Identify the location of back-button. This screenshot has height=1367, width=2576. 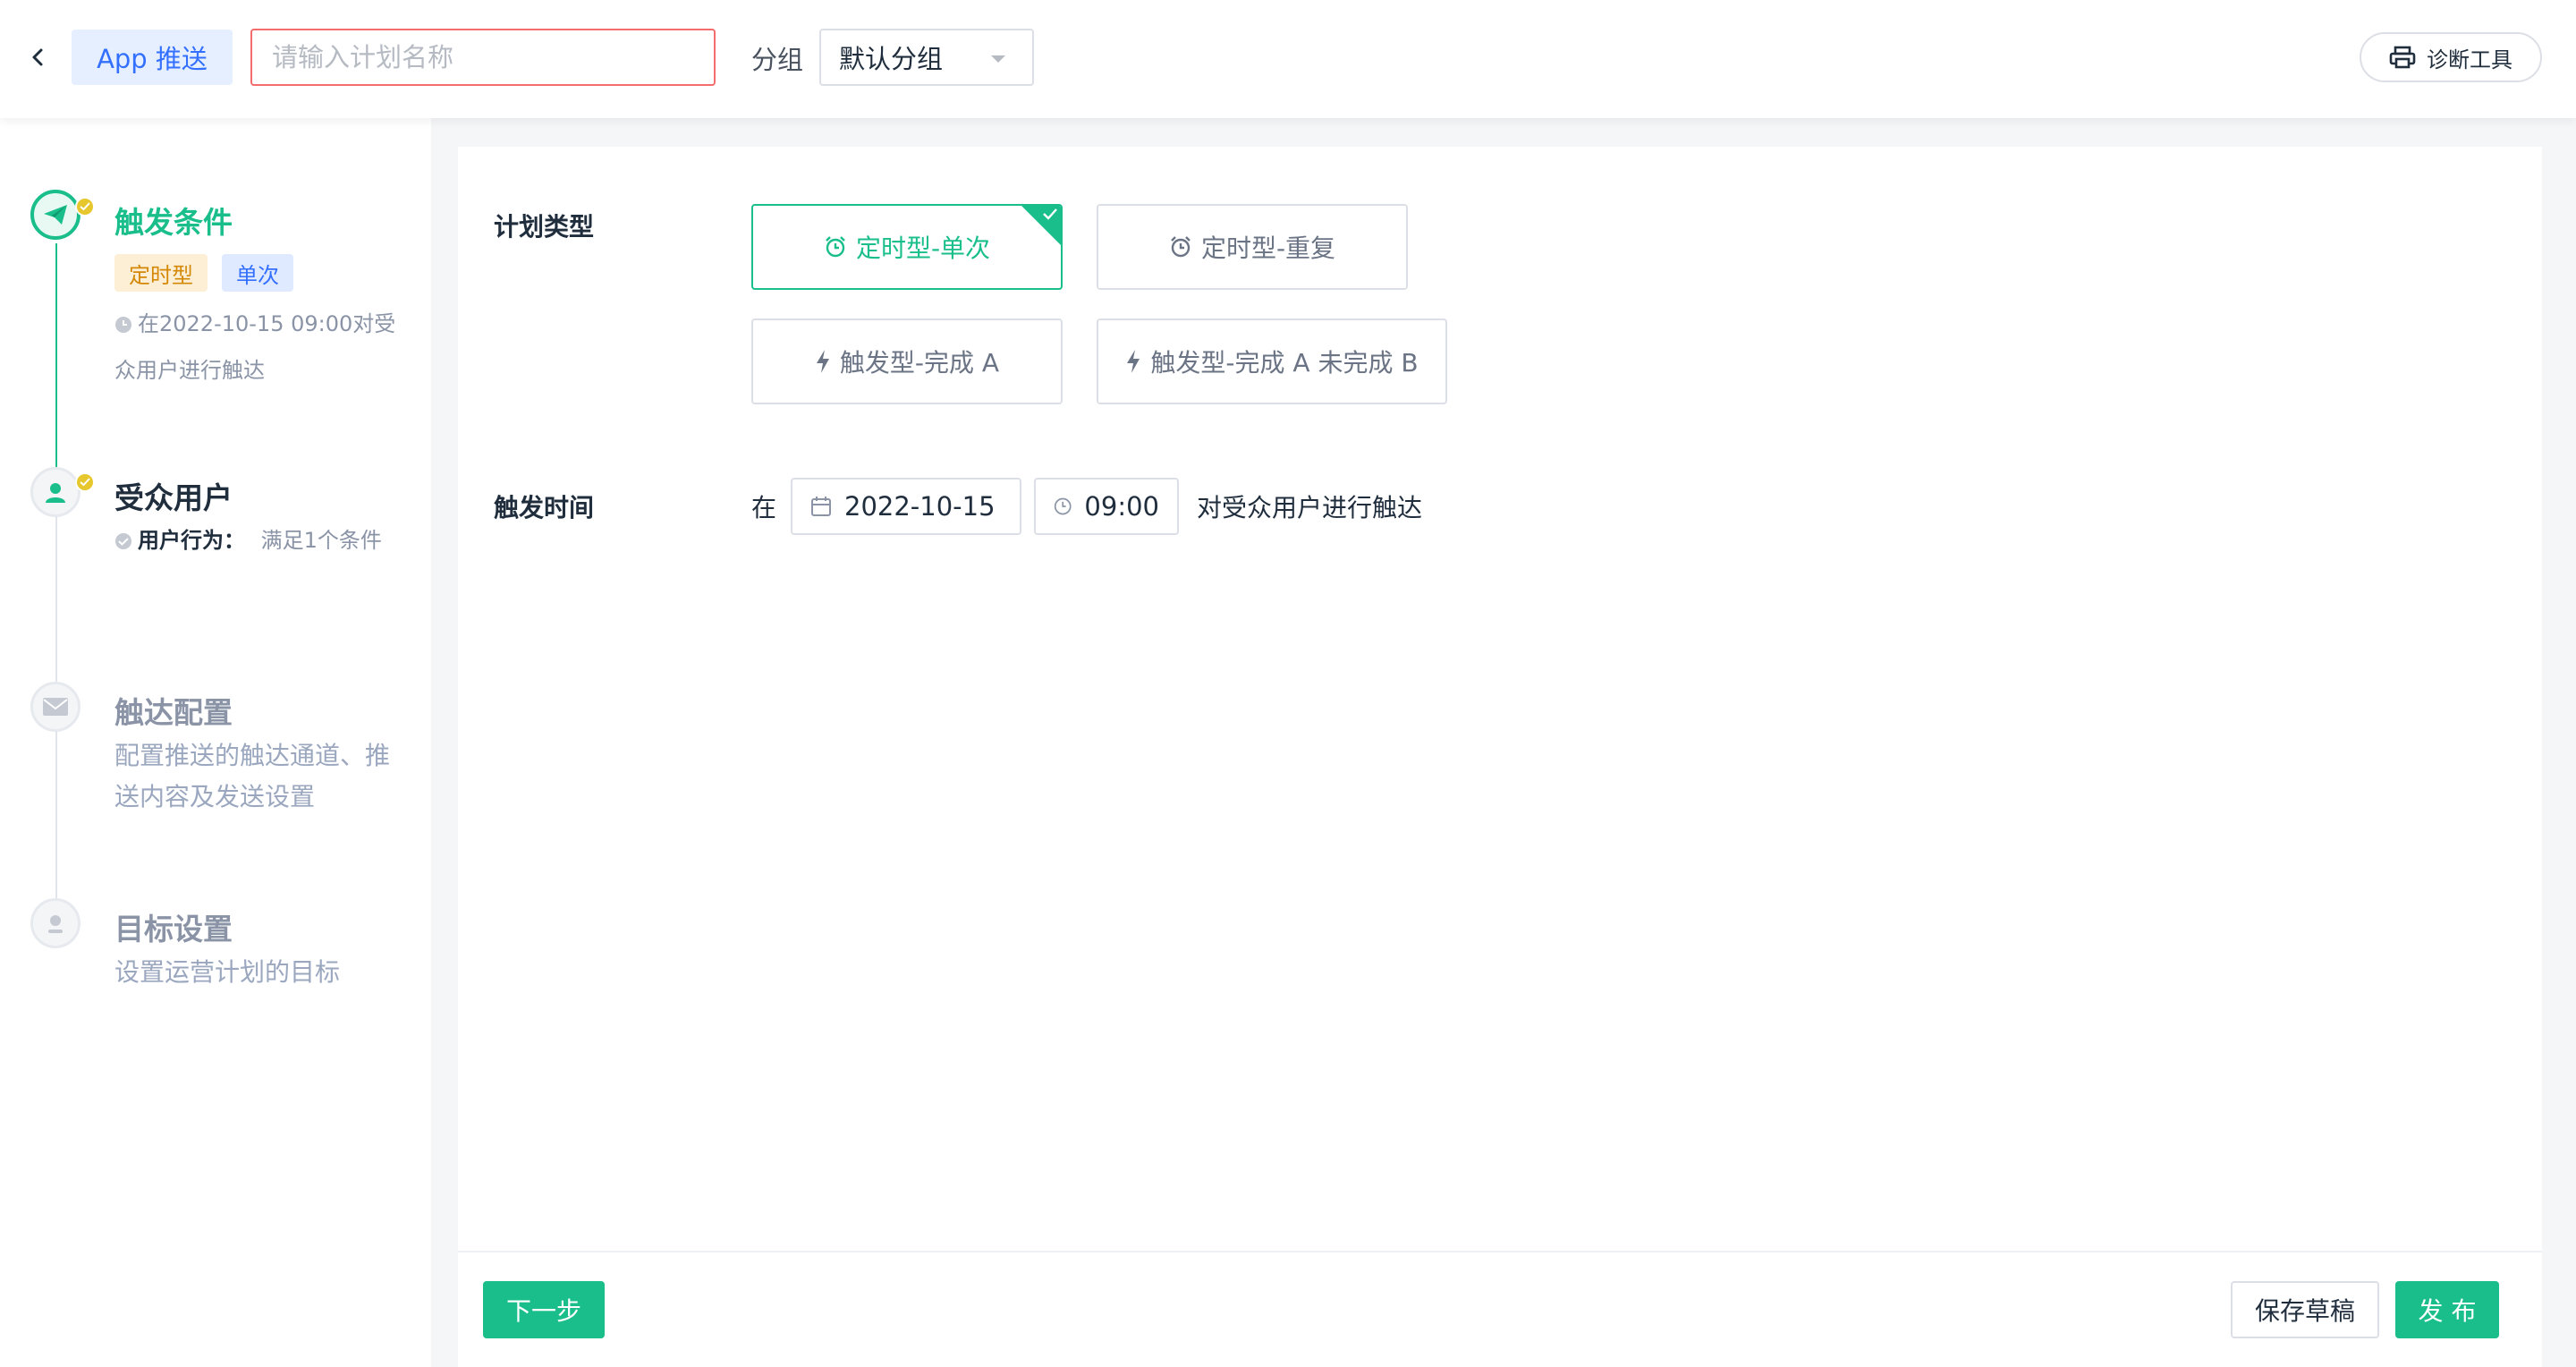
(37, 57).